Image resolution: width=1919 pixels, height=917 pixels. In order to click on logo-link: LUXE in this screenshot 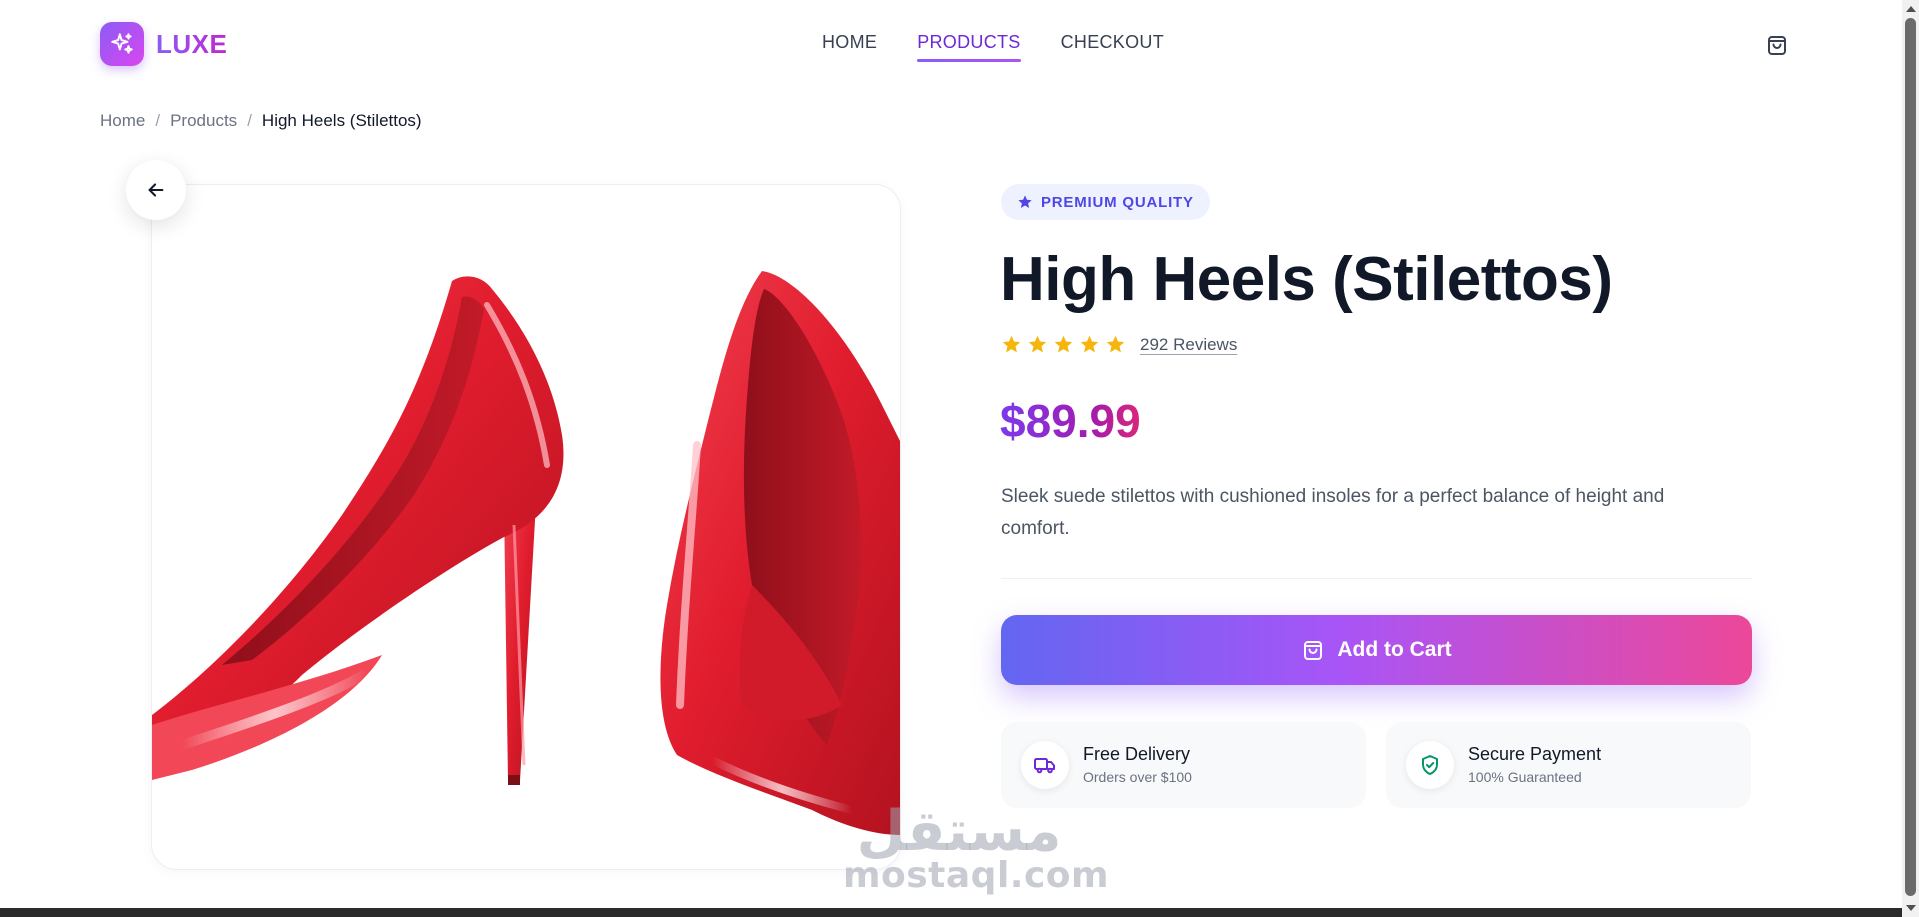, I will do `click(163, 44)`.